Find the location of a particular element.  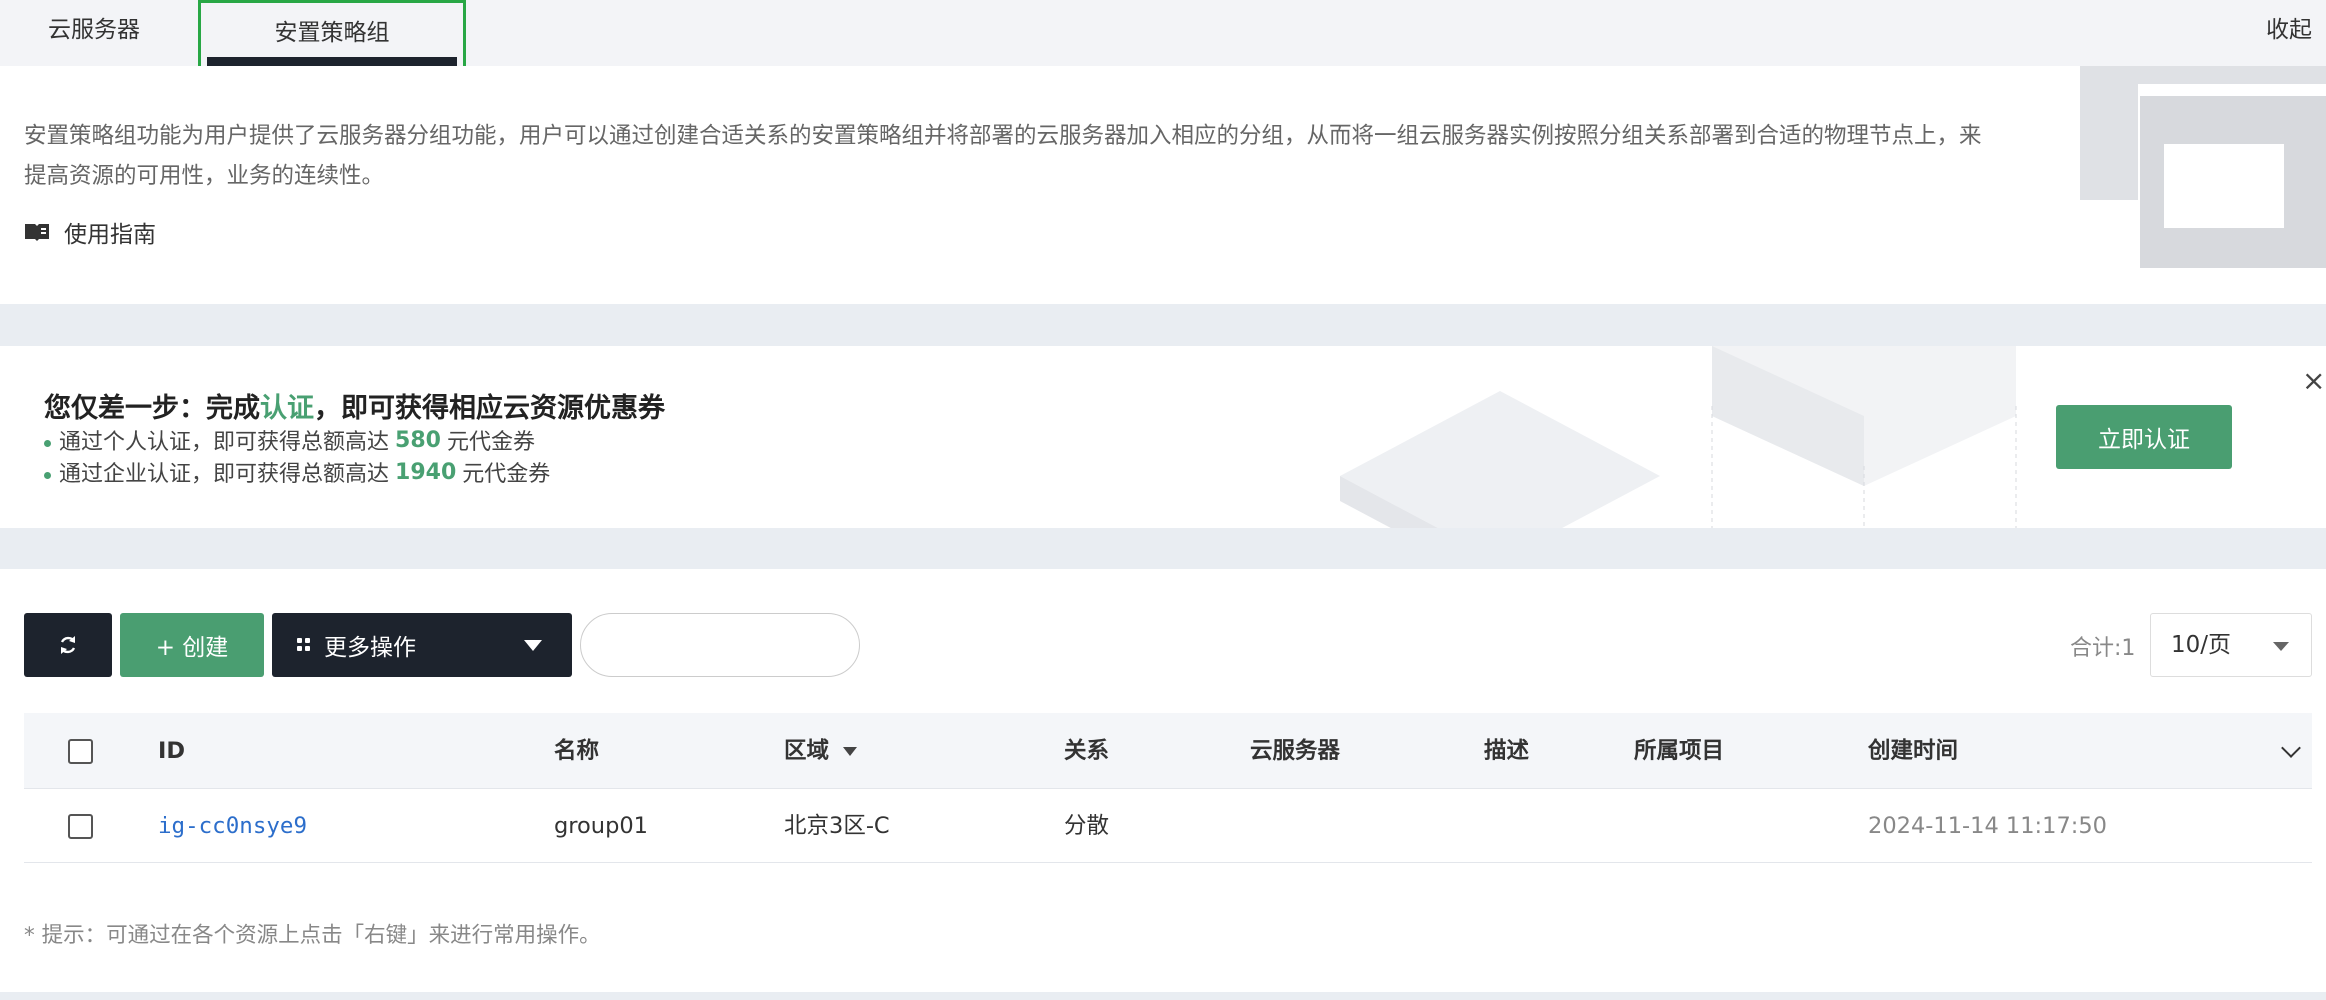

banner-title-suffix: ，即可获得相应云资源优惠券 is located at coordinates (489, 408).